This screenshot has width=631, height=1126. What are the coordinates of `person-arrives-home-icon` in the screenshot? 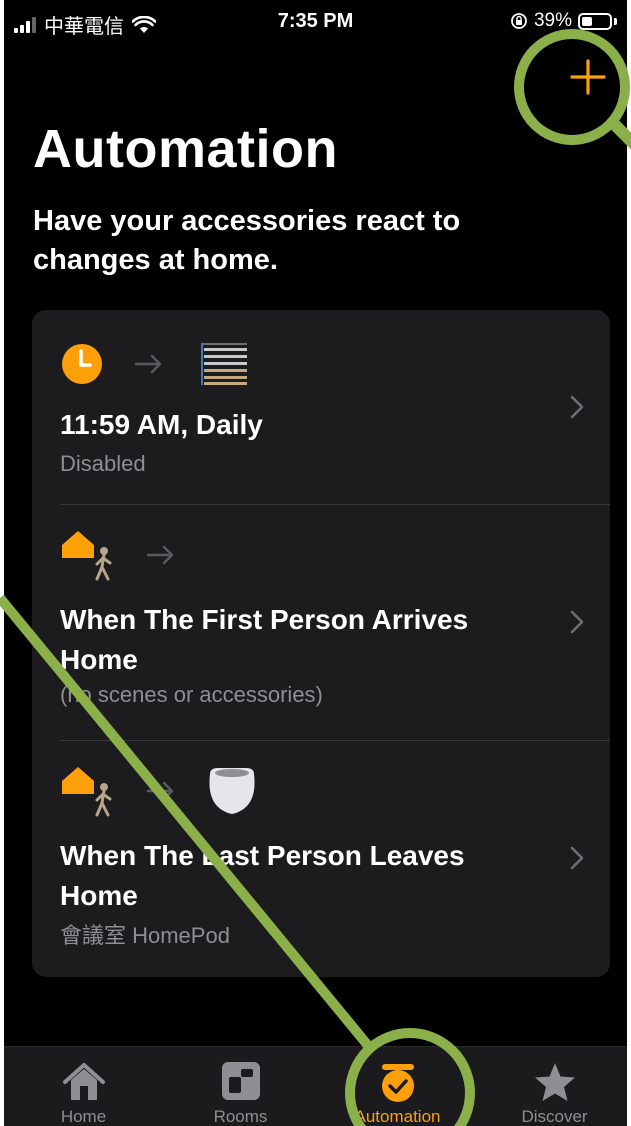 It's located at (87, 556).